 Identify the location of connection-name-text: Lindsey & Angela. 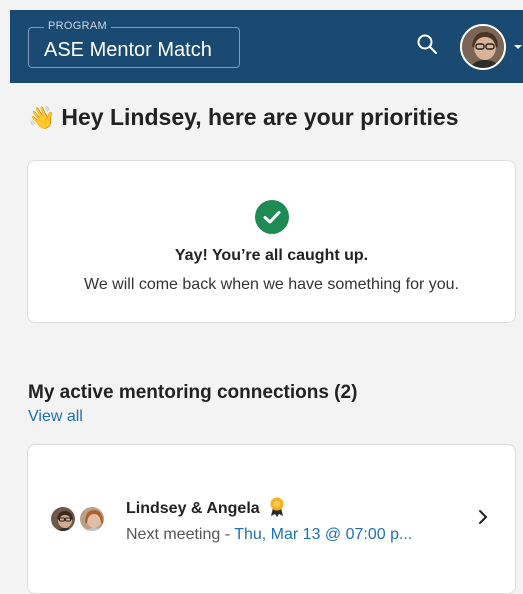
(193, 508).